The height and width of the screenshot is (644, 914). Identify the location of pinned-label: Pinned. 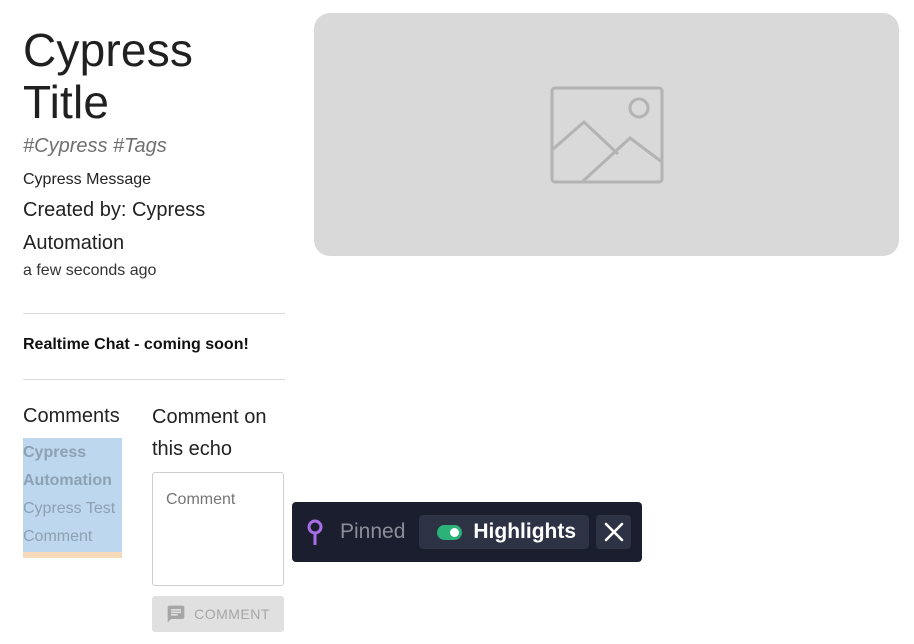
(373, 531).